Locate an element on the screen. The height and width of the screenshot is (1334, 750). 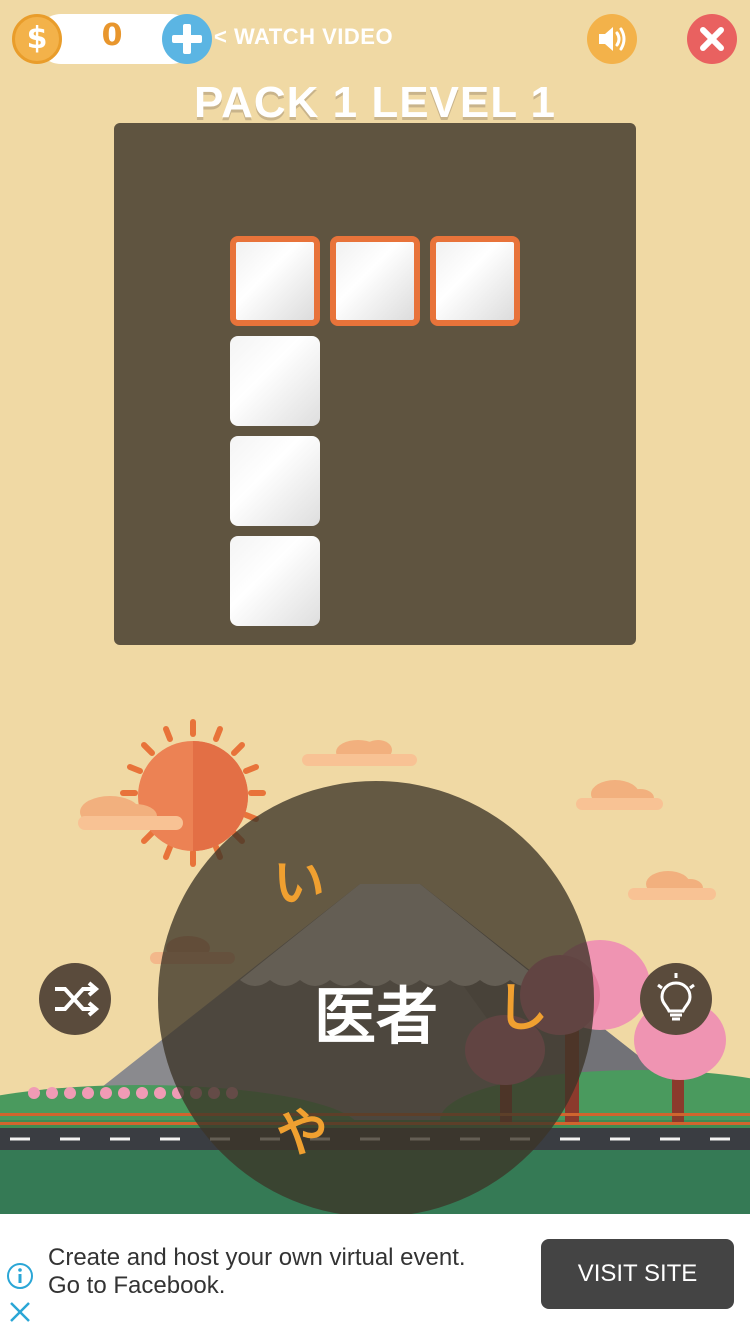
shuffle-icon is located at coordinates (77, 999).